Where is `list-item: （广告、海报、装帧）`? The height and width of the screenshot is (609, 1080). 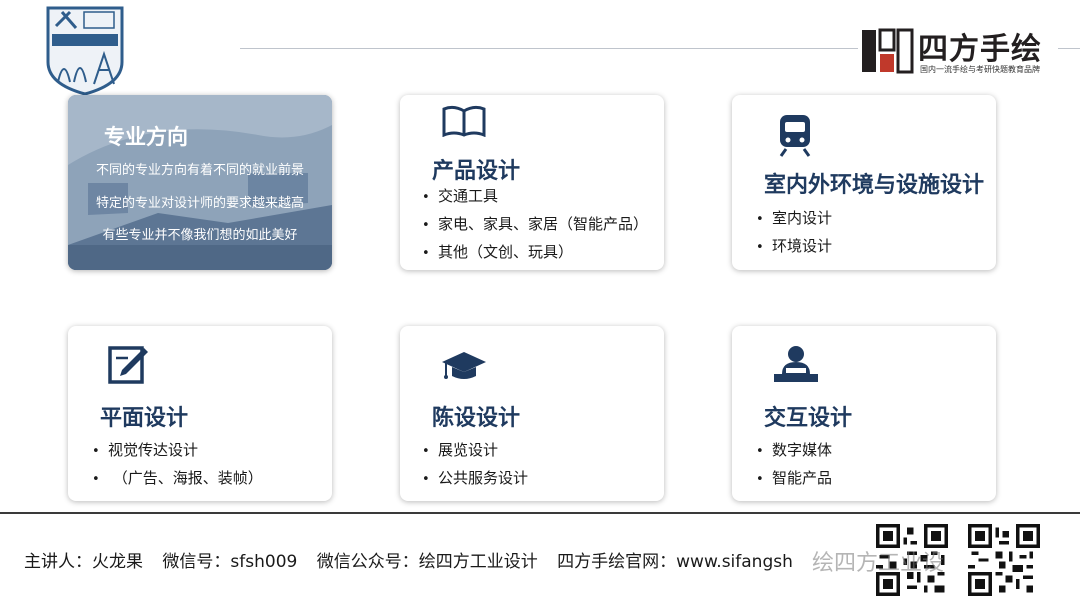
list-item: （广告、海报、装帧） is located at coordinates (177, 478).